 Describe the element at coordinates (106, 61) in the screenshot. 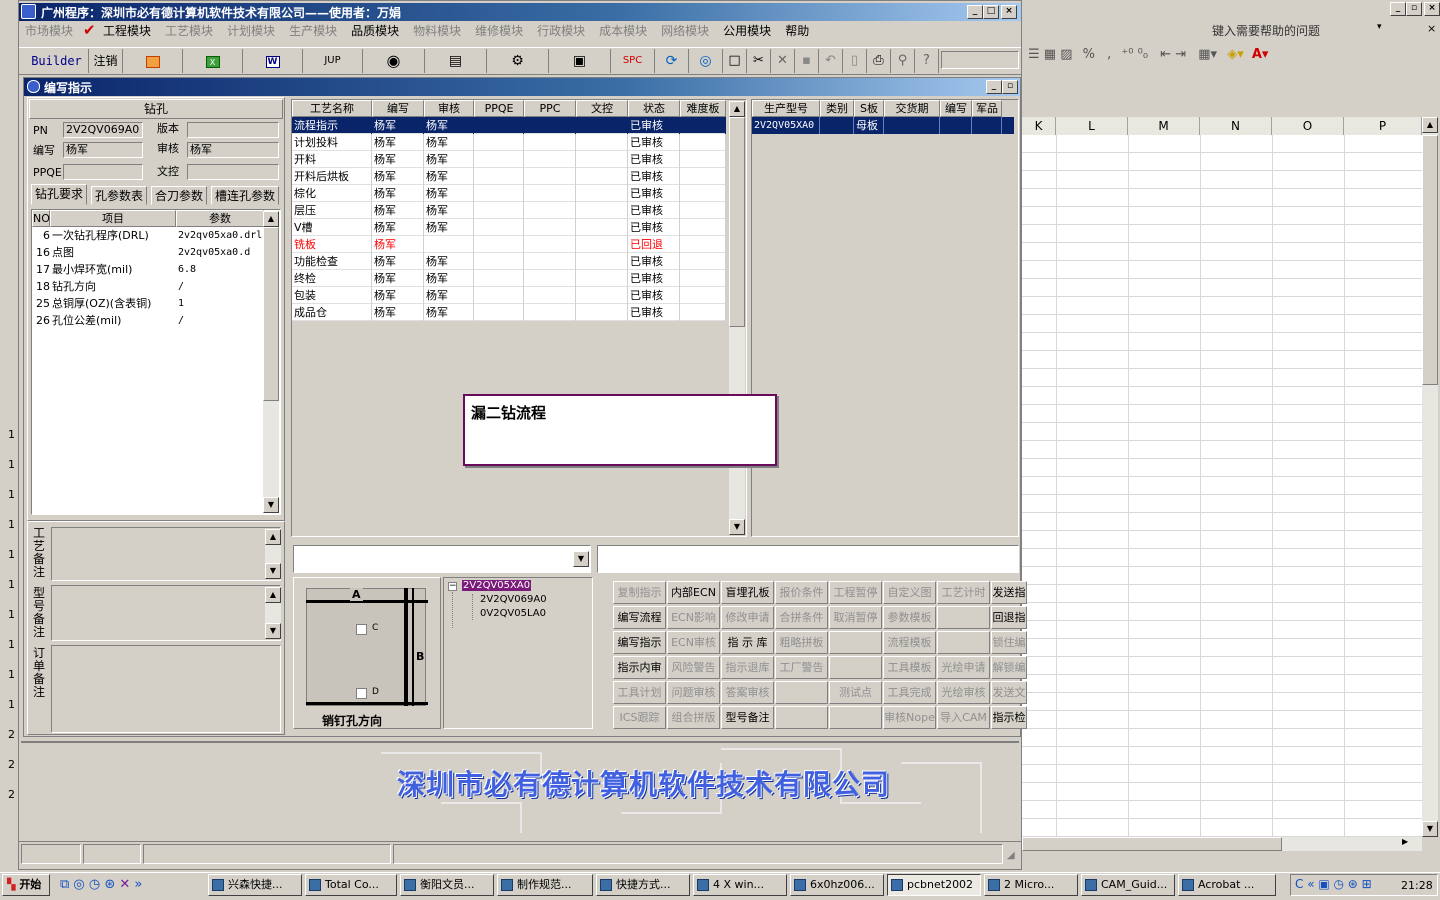

I see `logout-button: 注销` at that location.